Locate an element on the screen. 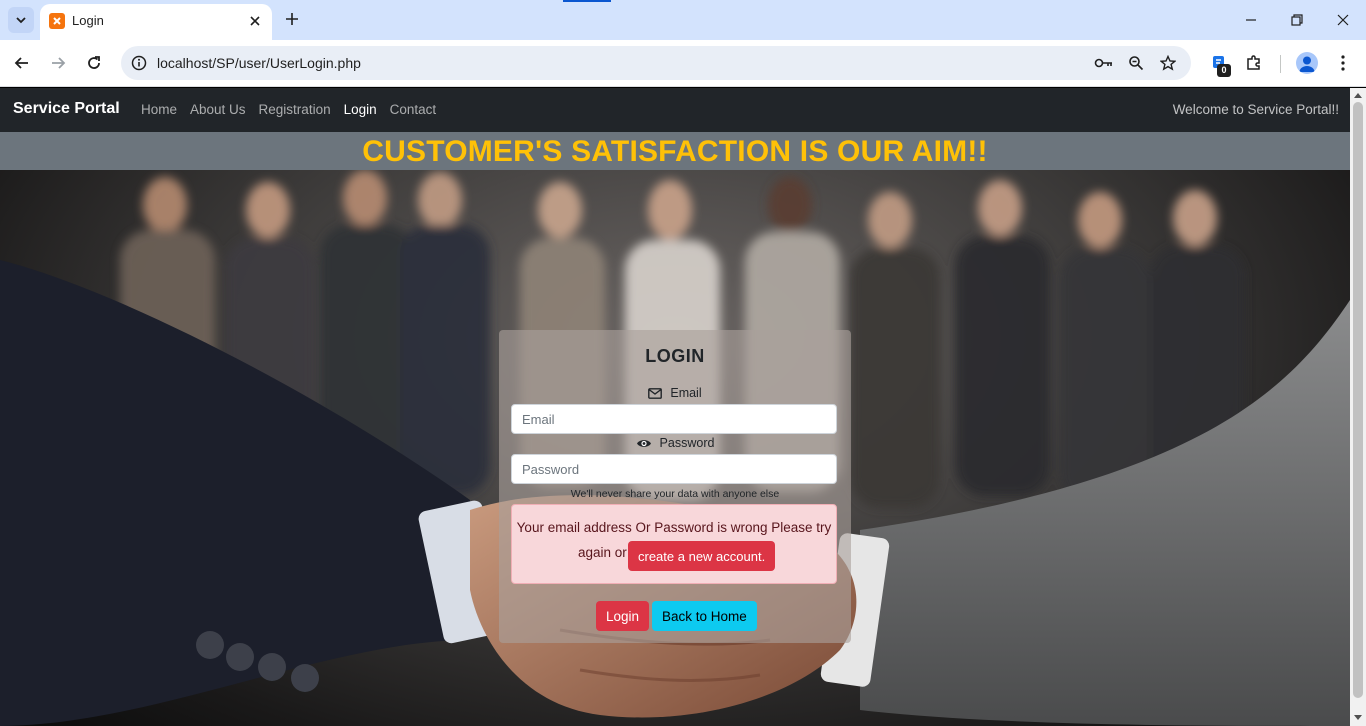 This screenshot has width=1366, height=726. extensions-puzzle-icon is located at coordinates (1254, 63).